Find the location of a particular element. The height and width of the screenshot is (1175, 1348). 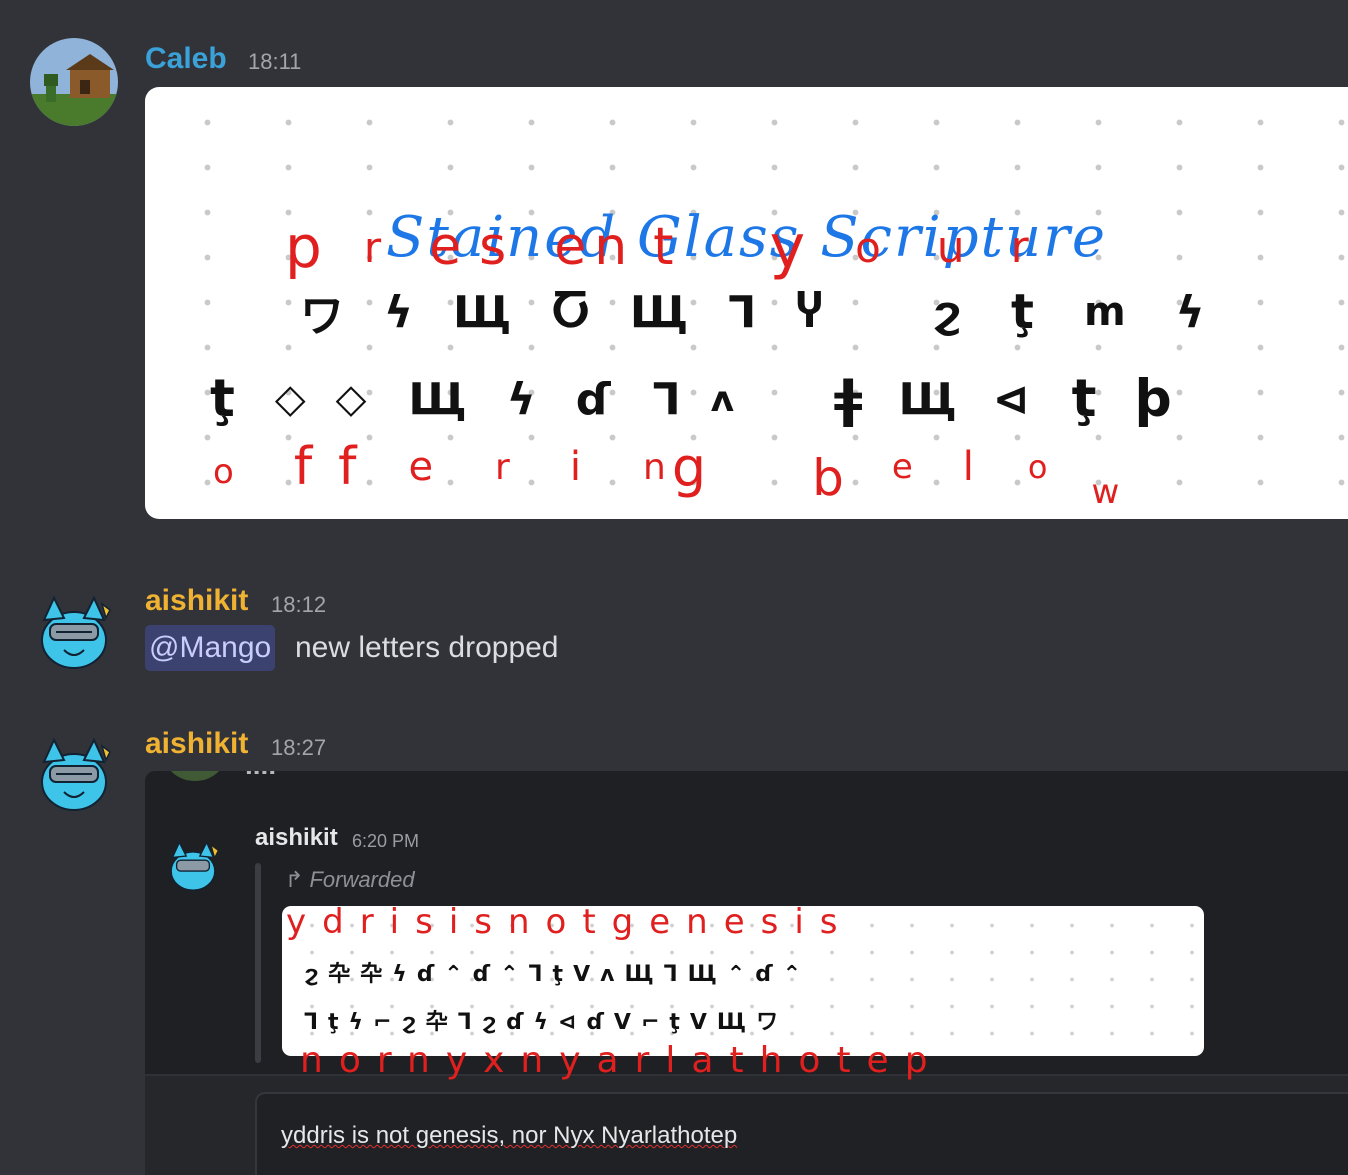

forward-username: aishikit is located at coordinates (296, 837).